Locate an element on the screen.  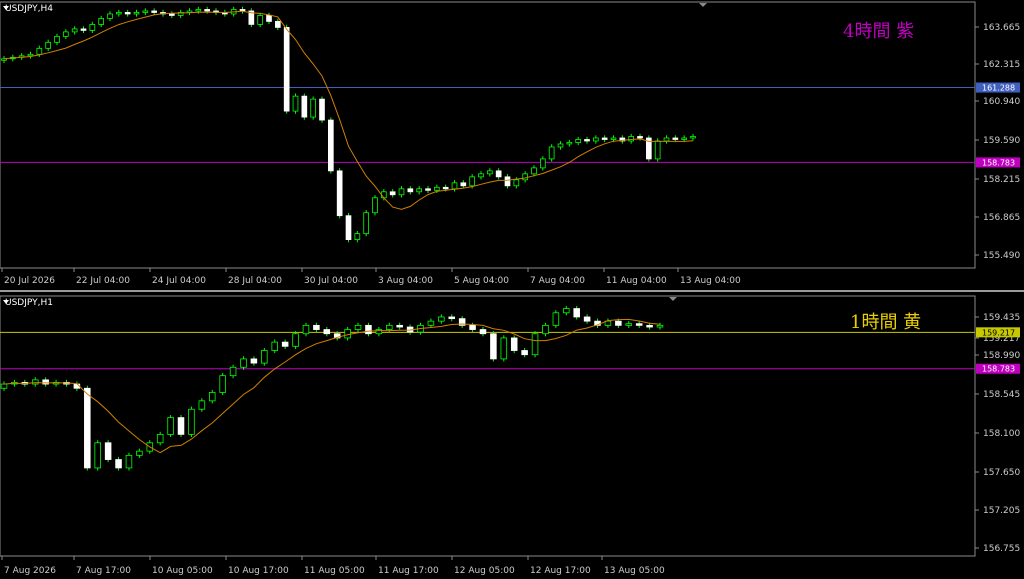
x-tick-label: 22 Jul 04:00 is located at coordinates (103, 281).